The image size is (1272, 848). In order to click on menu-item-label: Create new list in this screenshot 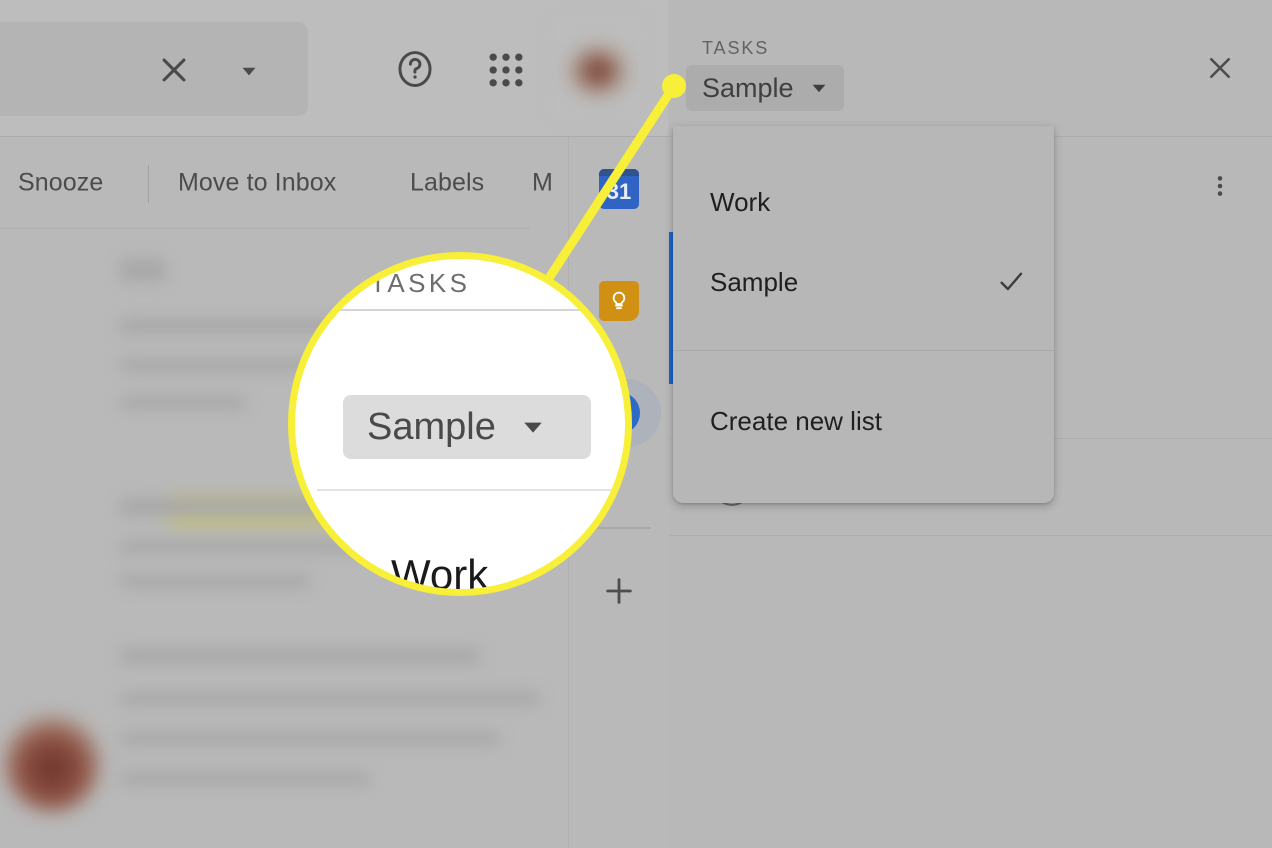, I will do `click(796, 420)`.